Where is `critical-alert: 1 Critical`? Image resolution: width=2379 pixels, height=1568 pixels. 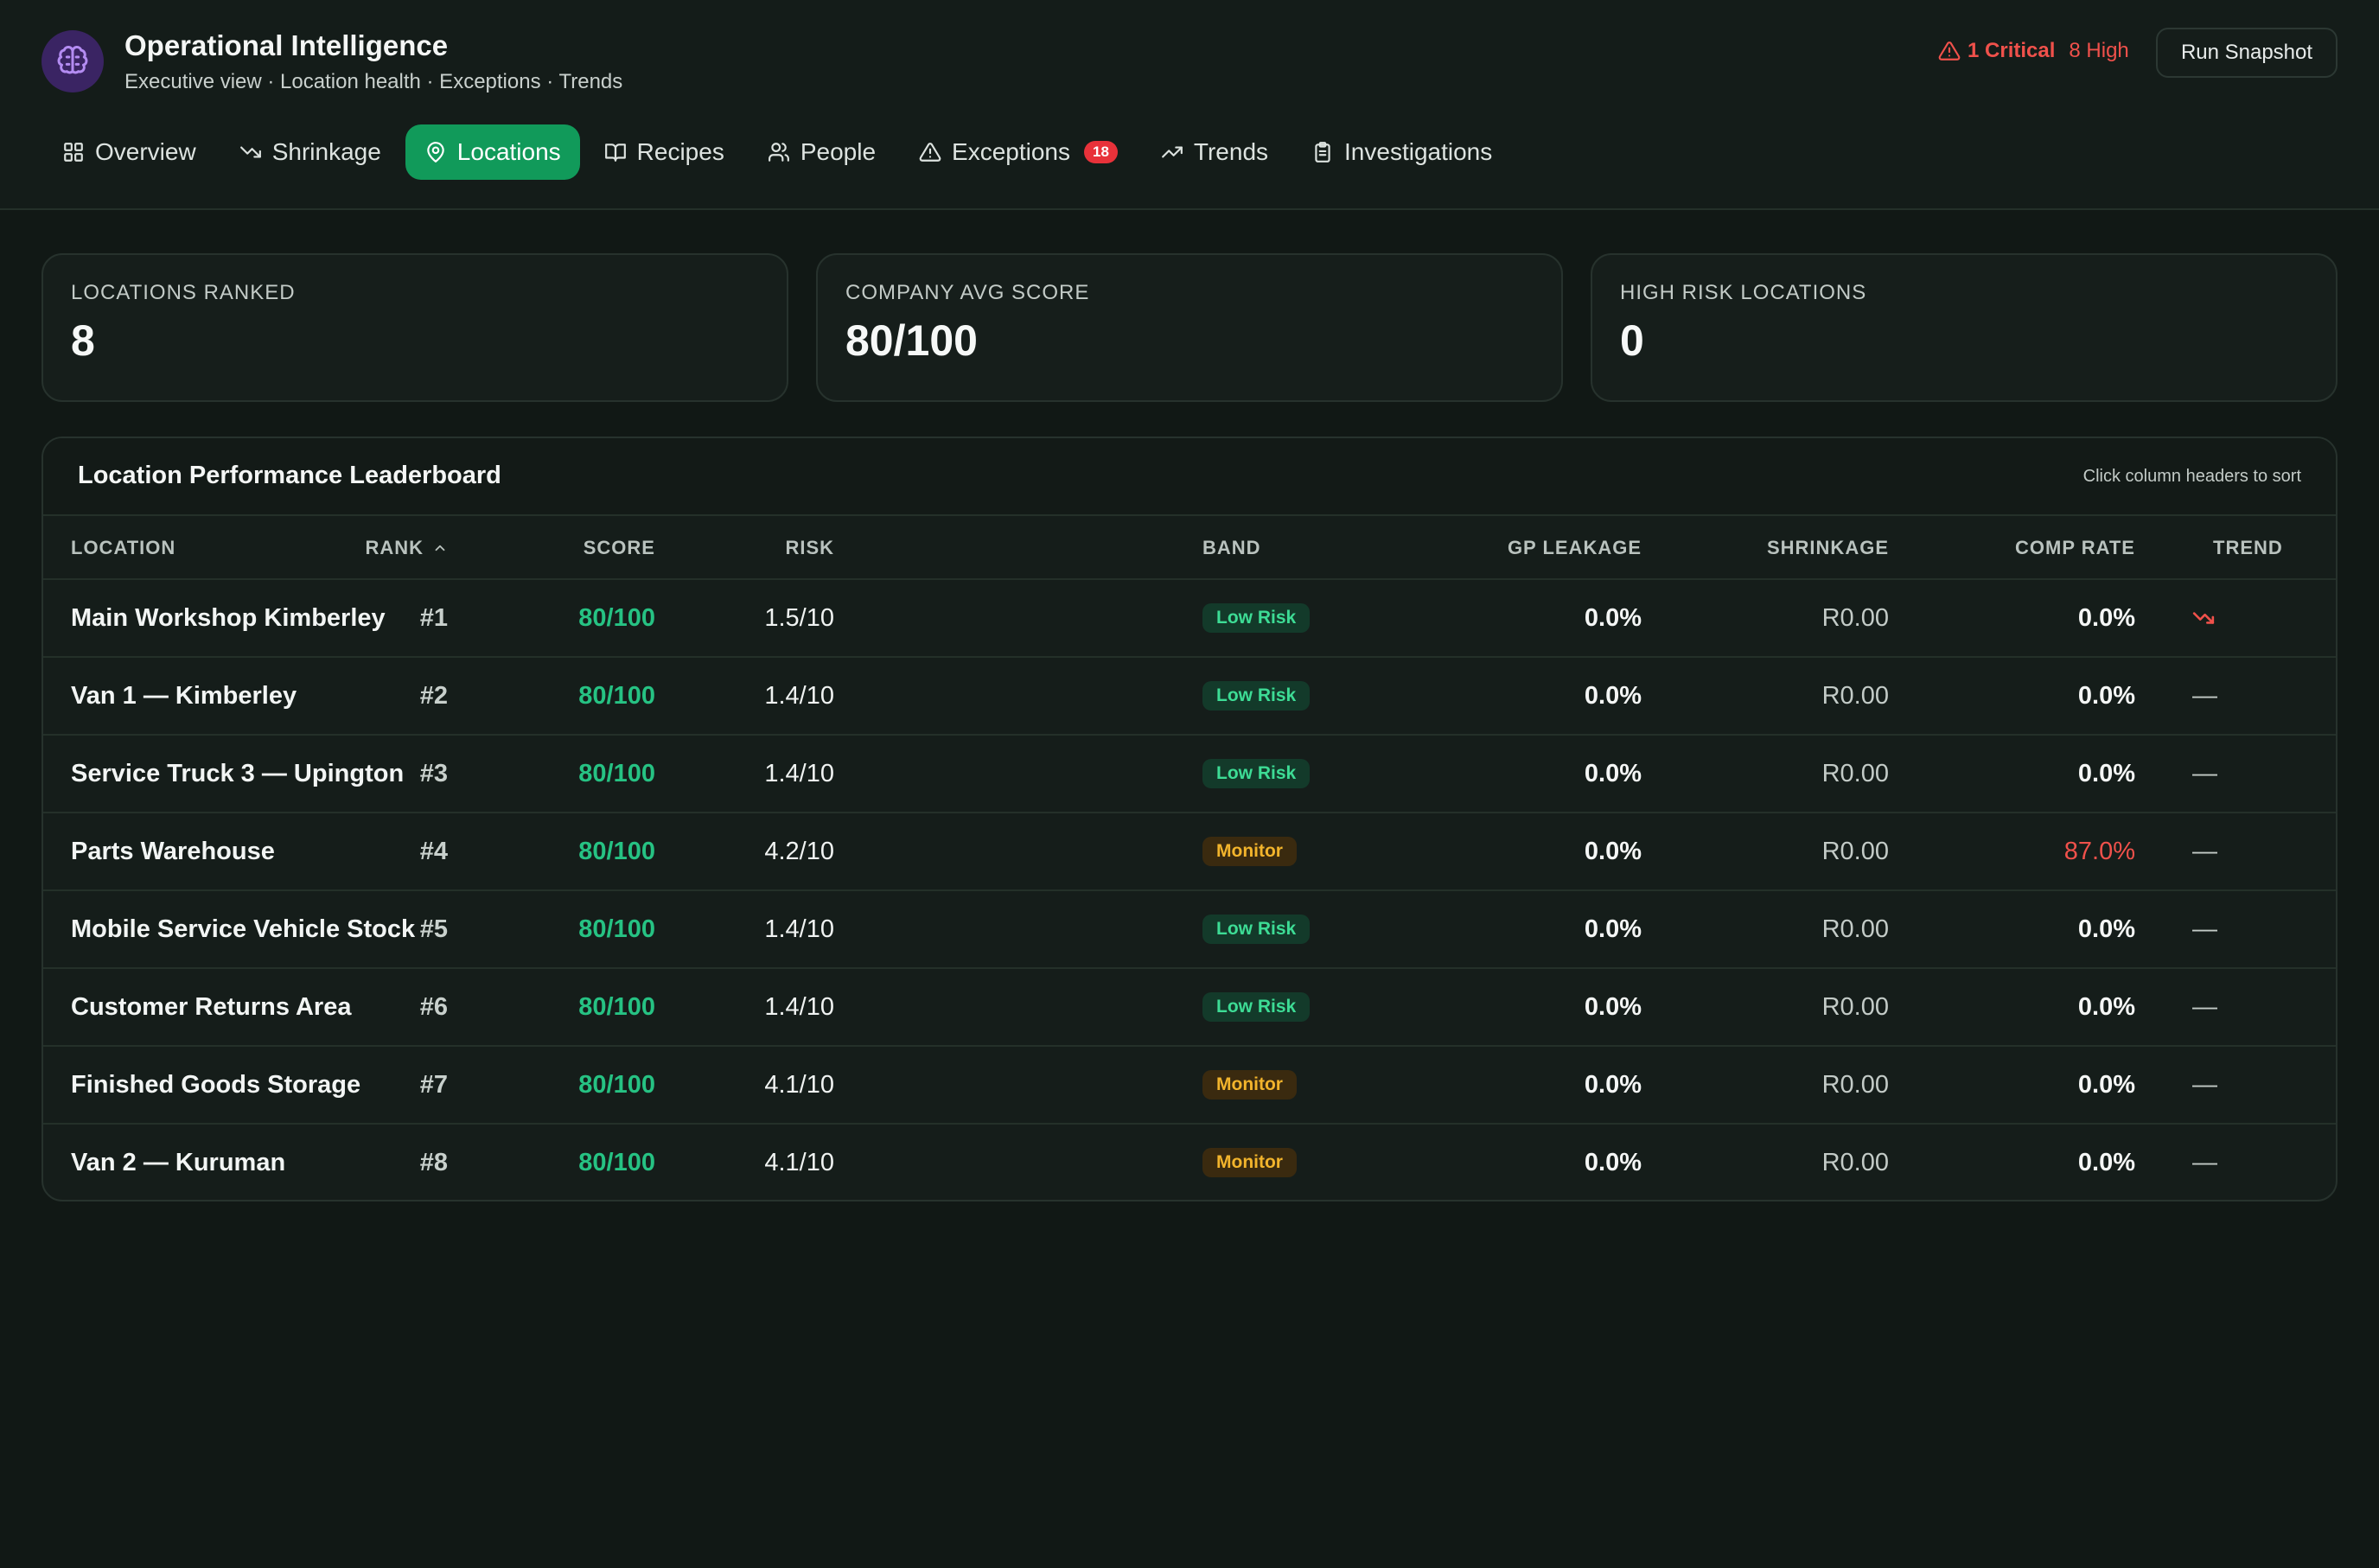 critical-alert: 1 Critical is located at coordinates (1996, 51).